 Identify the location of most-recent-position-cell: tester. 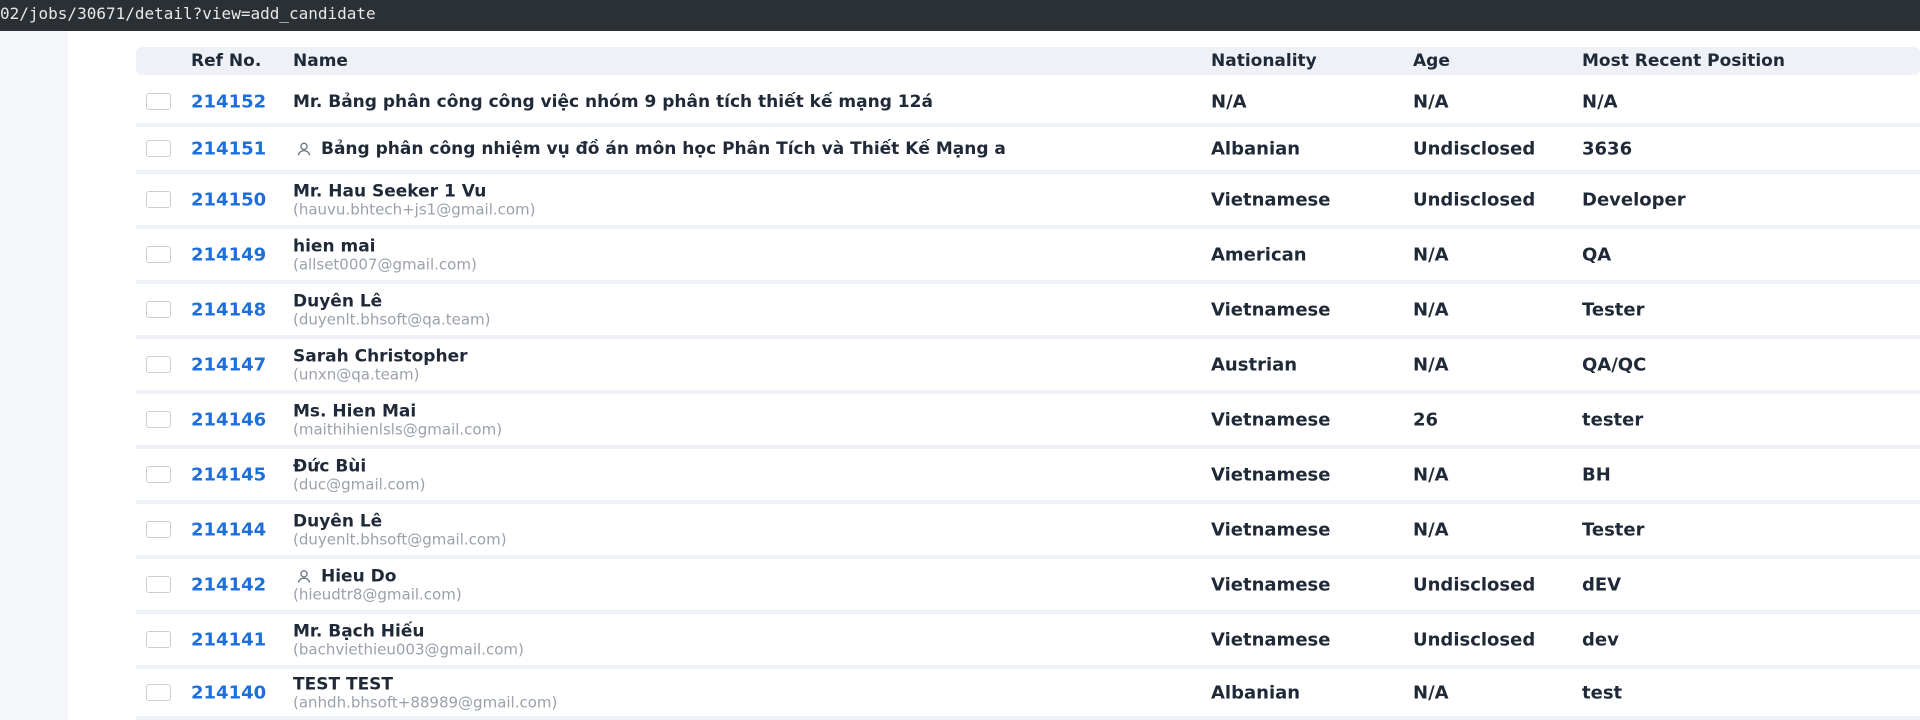
(1613, 419).